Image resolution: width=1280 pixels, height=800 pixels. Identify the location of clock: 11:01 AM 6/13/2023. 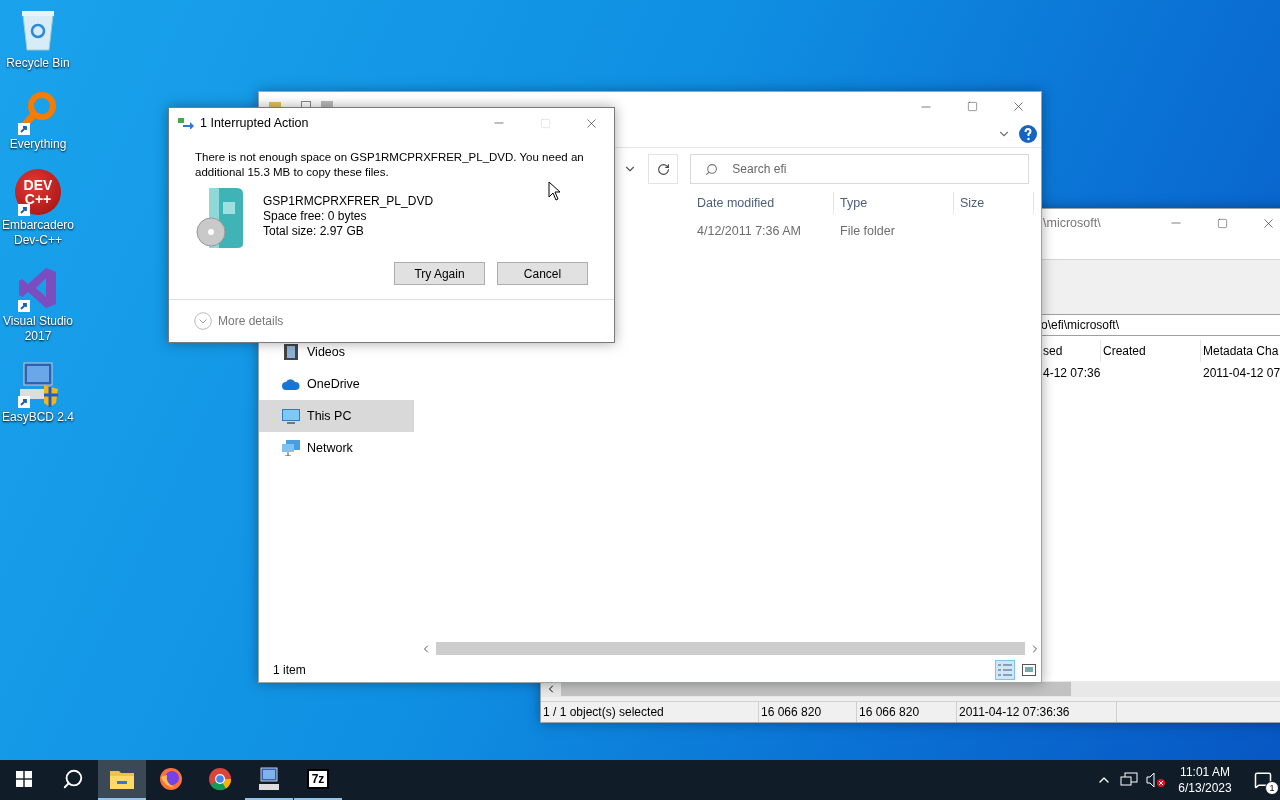
(1205, 780).